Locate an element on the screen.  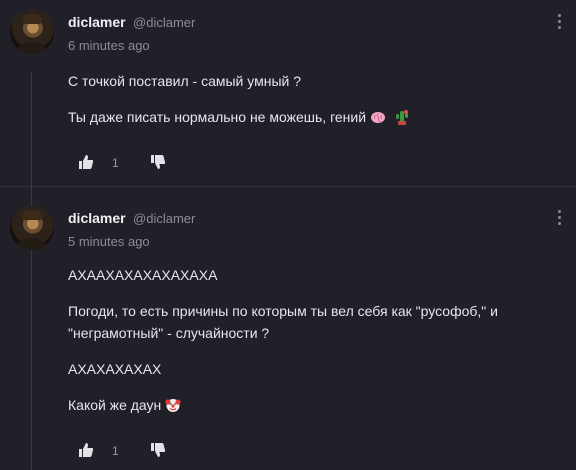
comment-body: Какой же даун is located at coordinates (308, 405).